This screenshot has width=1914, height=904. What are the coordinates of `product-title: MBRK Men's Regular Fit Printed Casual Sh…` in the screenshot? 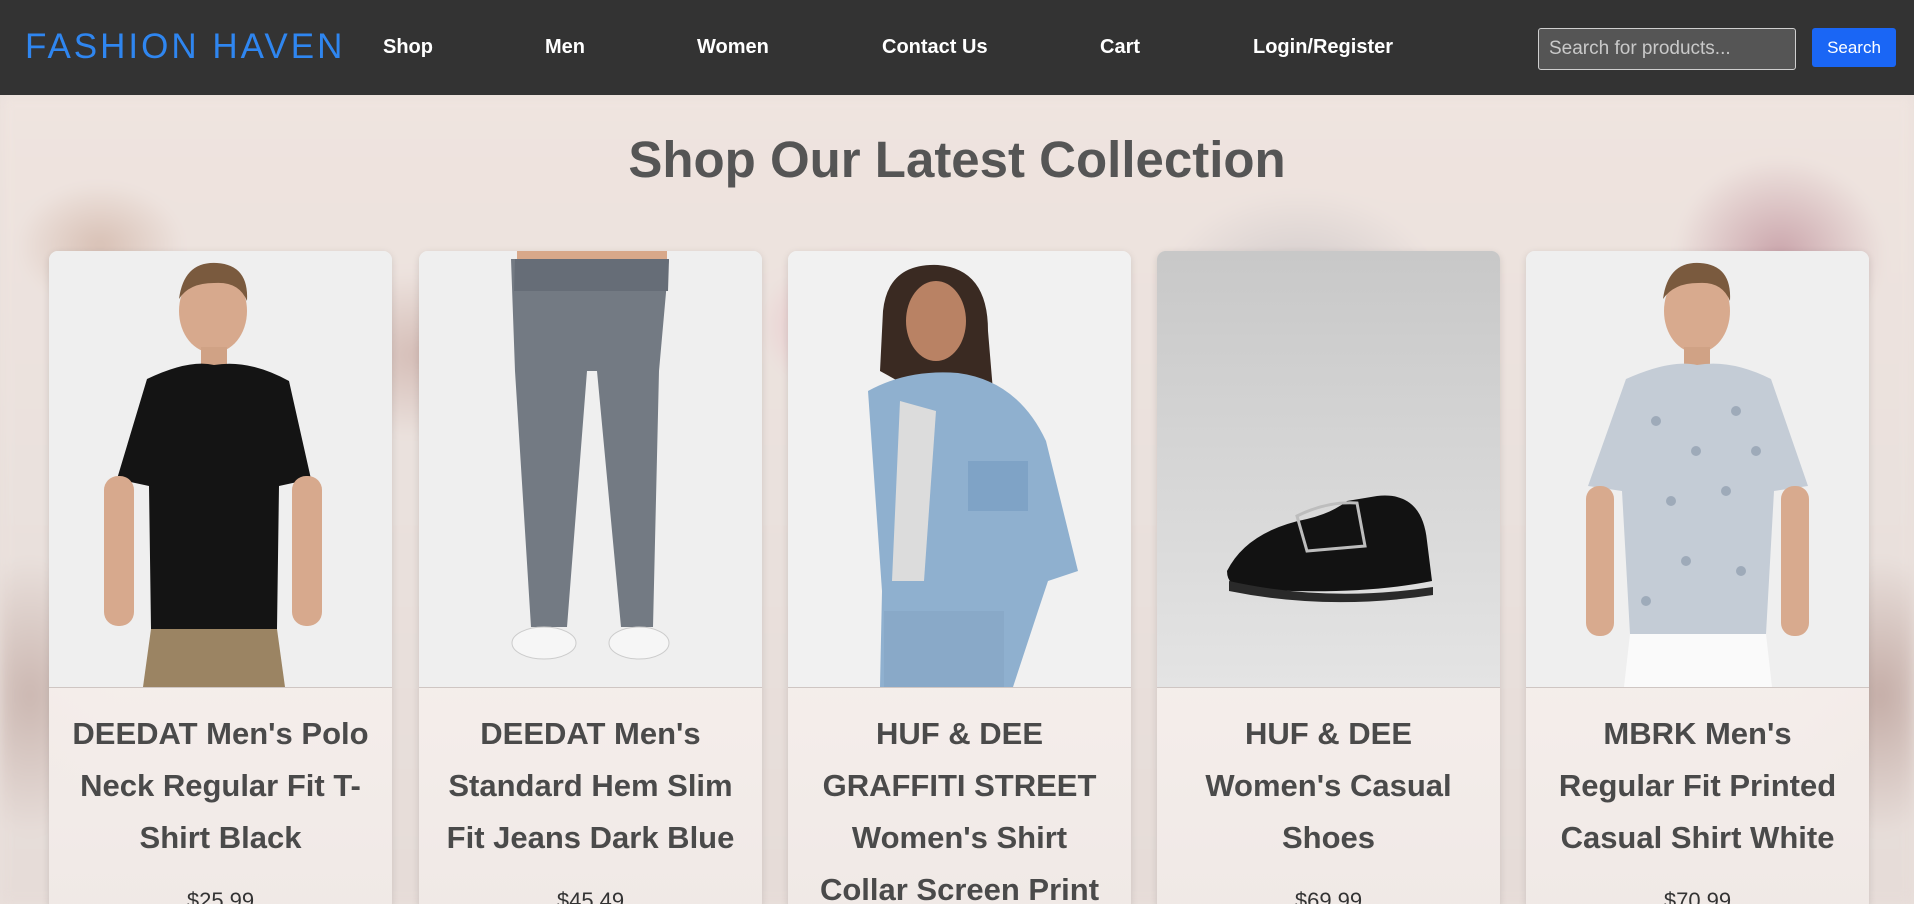 It's located at (1697, 786).